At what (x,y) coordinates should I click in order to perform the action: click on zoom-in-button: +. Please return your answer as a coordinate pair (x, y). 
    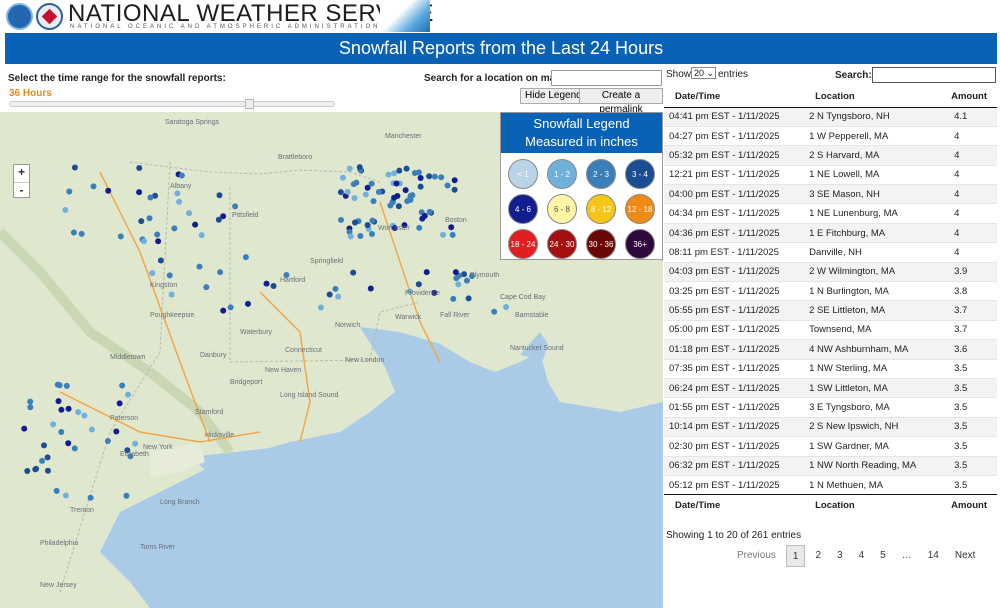
    Looking at the image, I should click on (21, 173).